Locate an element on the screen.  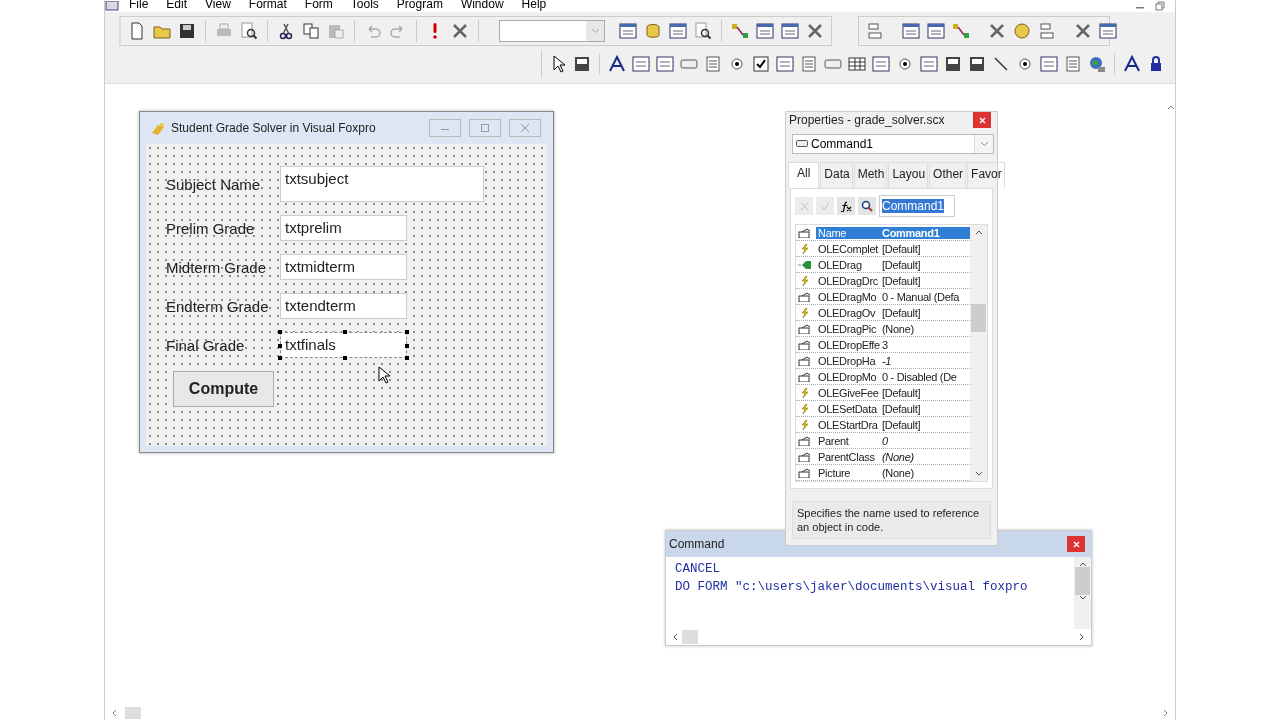
menu-item: Program is located at coordinates (419, 5).